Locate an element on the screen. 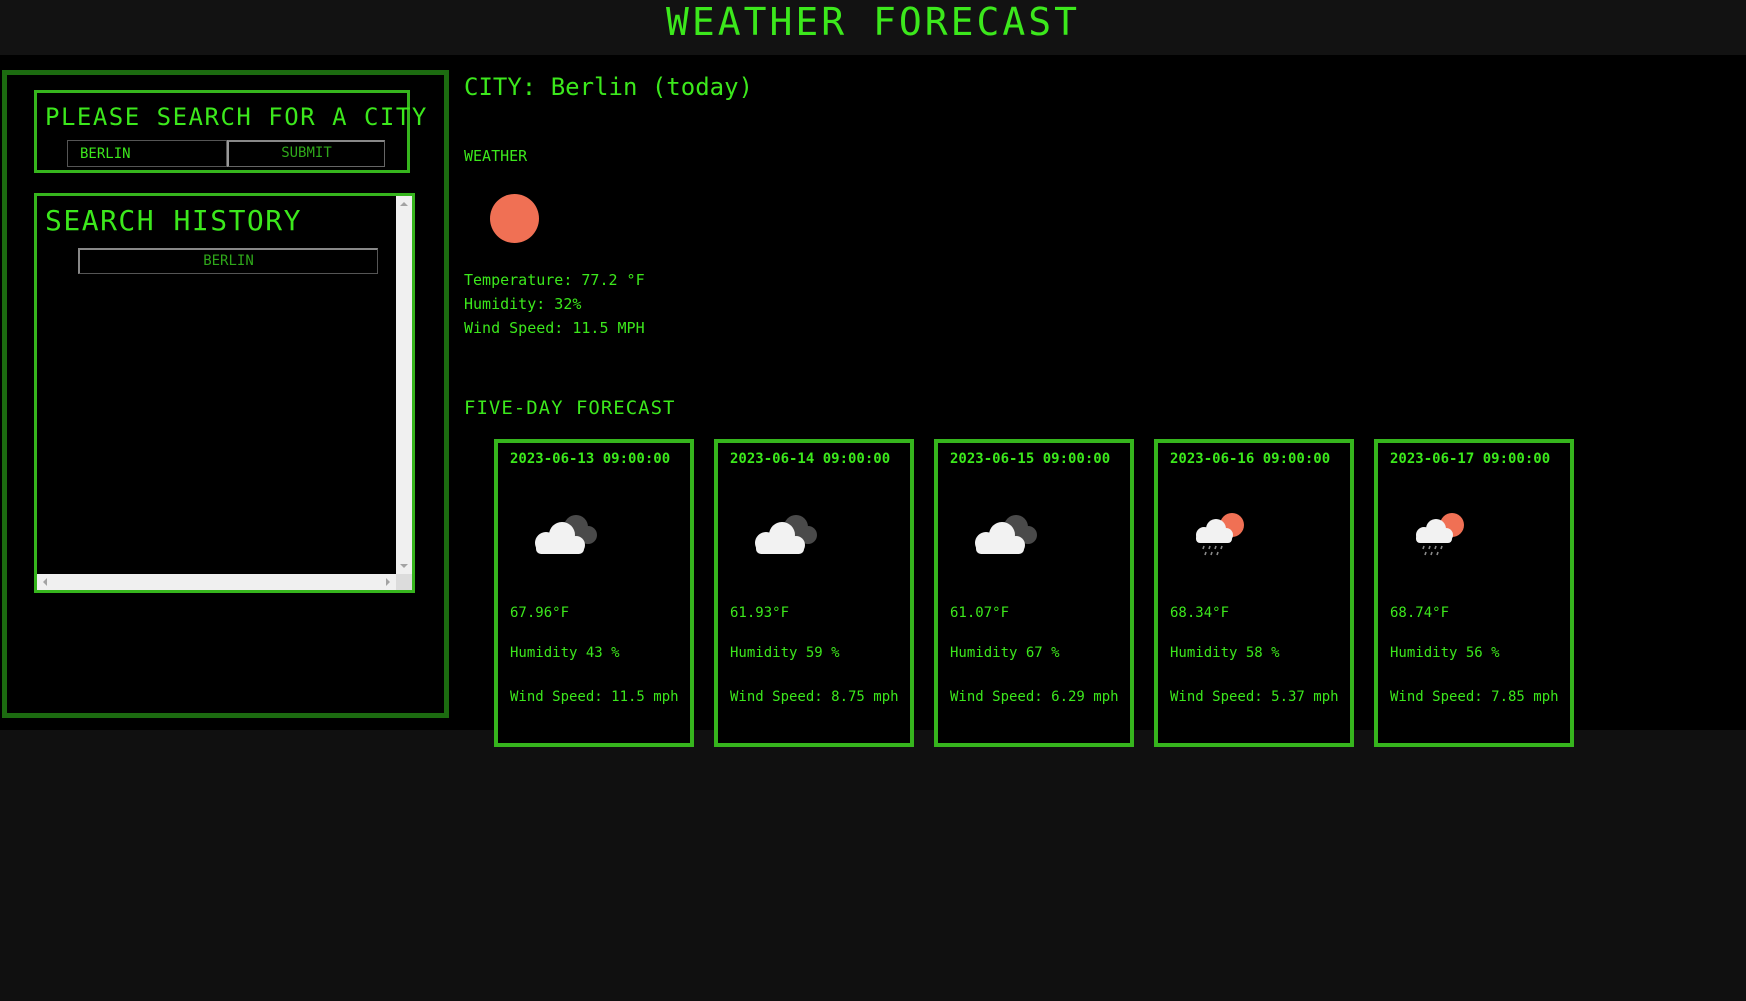 This screenshot has height=1001, width=1746. forecast-humidity: Humidity 59 % is located at coordinates (785, 653).